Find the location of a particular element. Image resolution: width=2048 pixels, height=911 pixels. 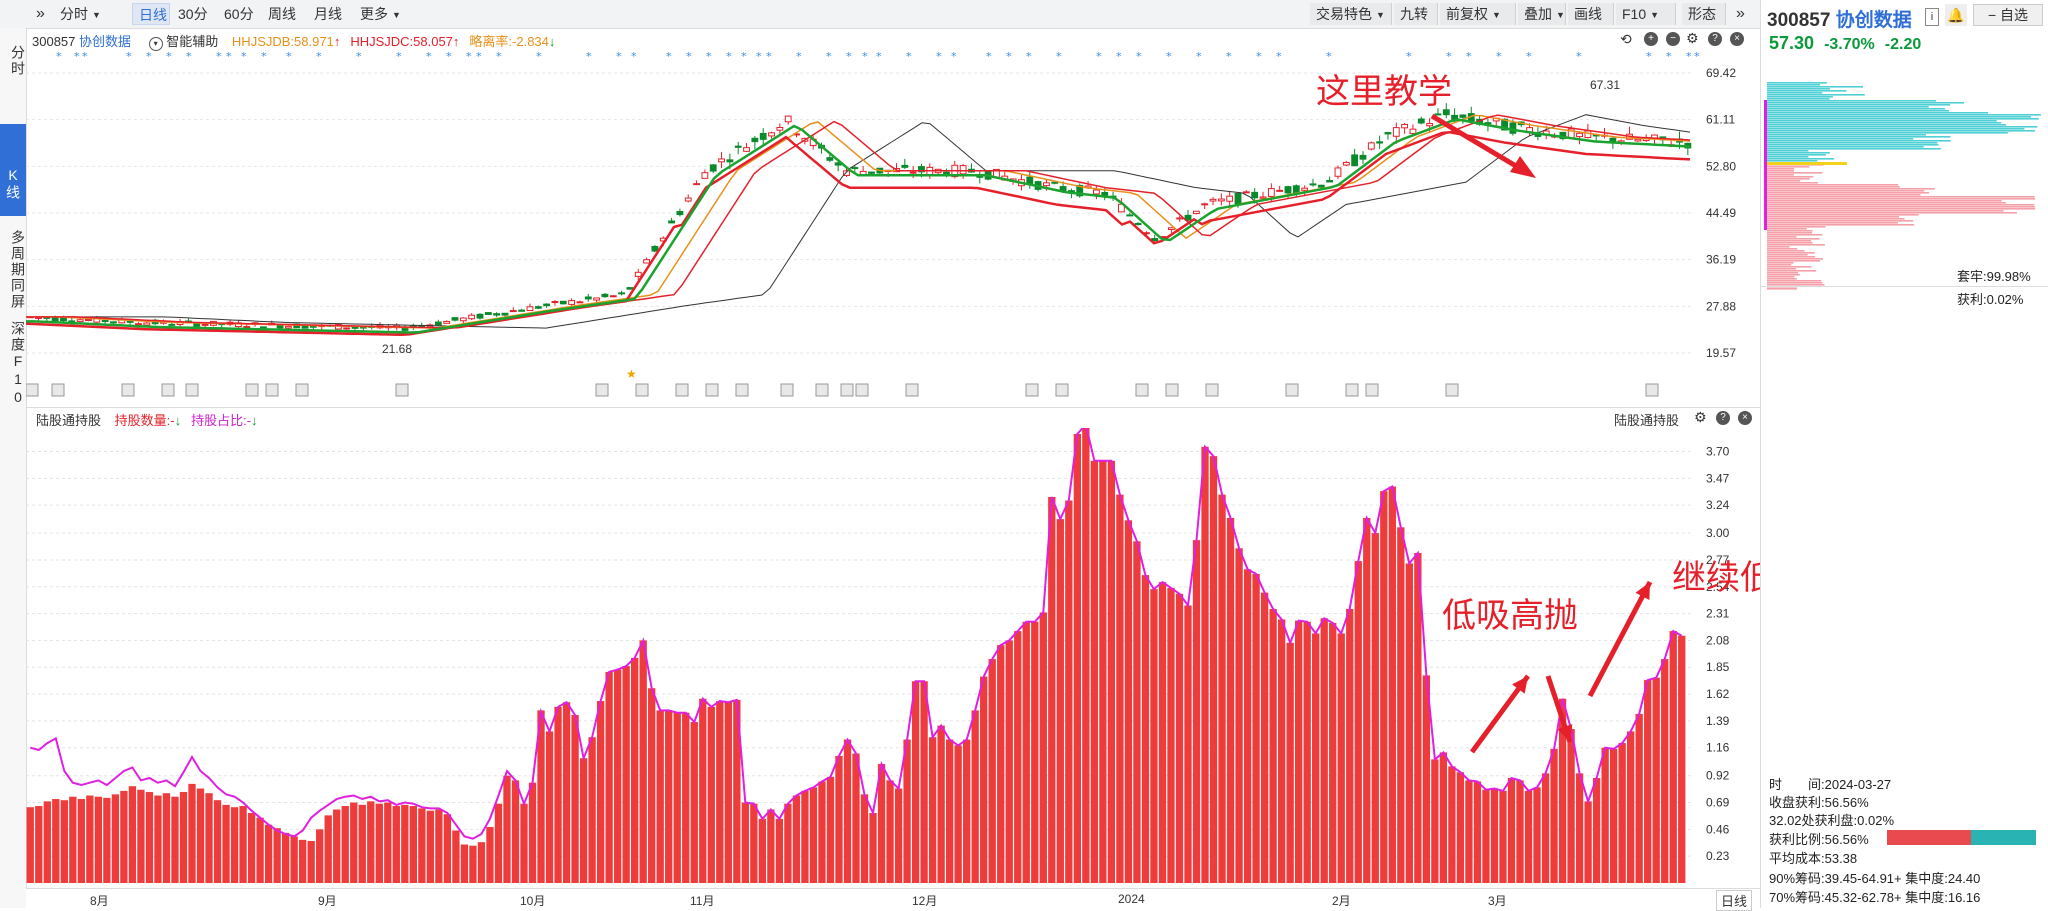

toolbar-button-label: F10 is located at coordinates (1634, 14).